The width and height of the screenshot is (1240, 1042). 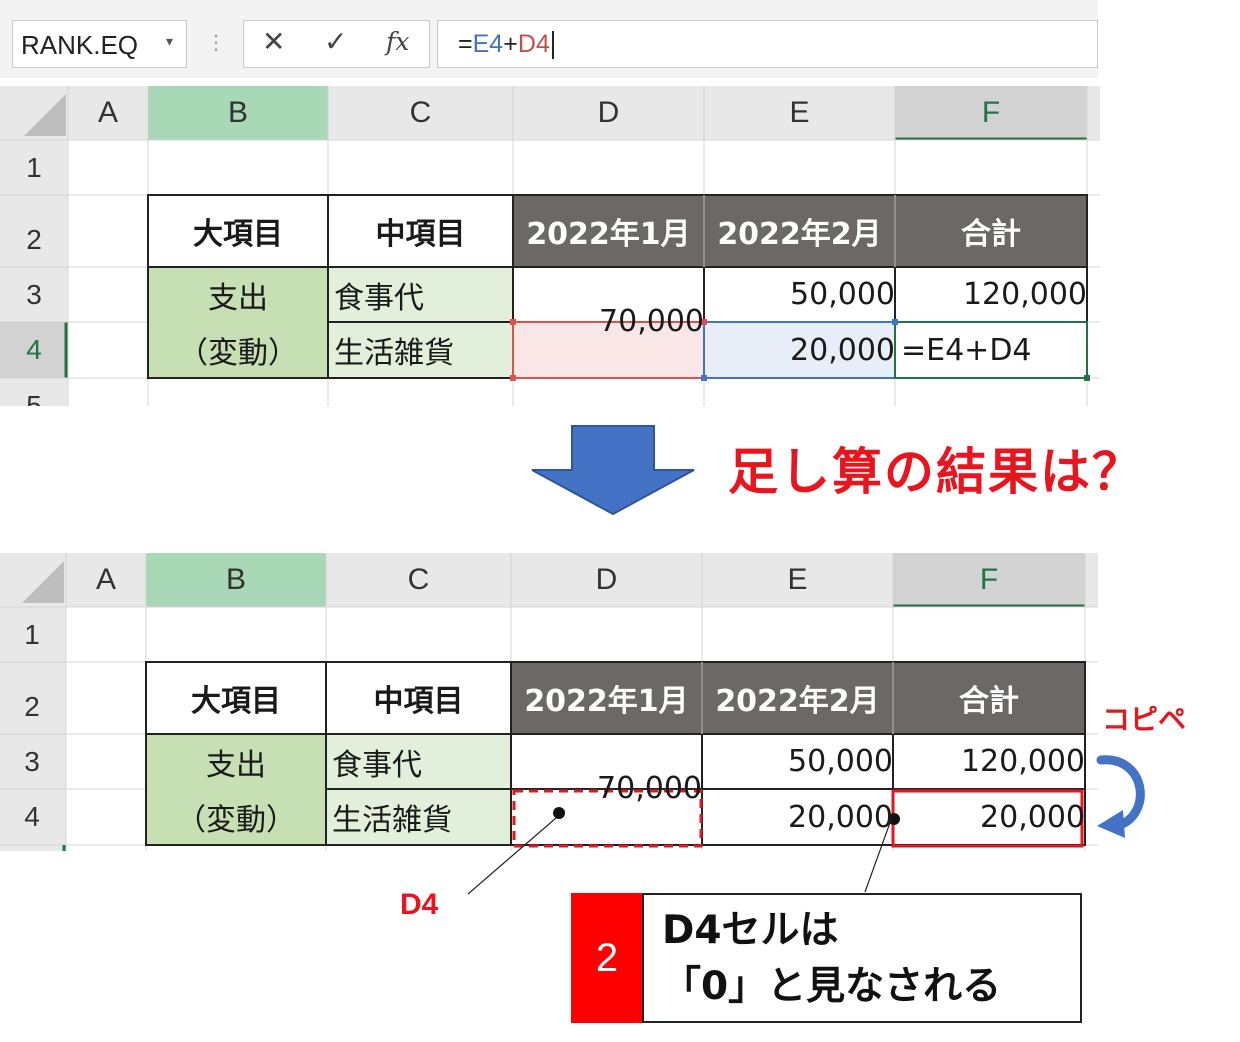 I want to click on cell-f4-editing: =E4+D4, so click(x=994, y=350).